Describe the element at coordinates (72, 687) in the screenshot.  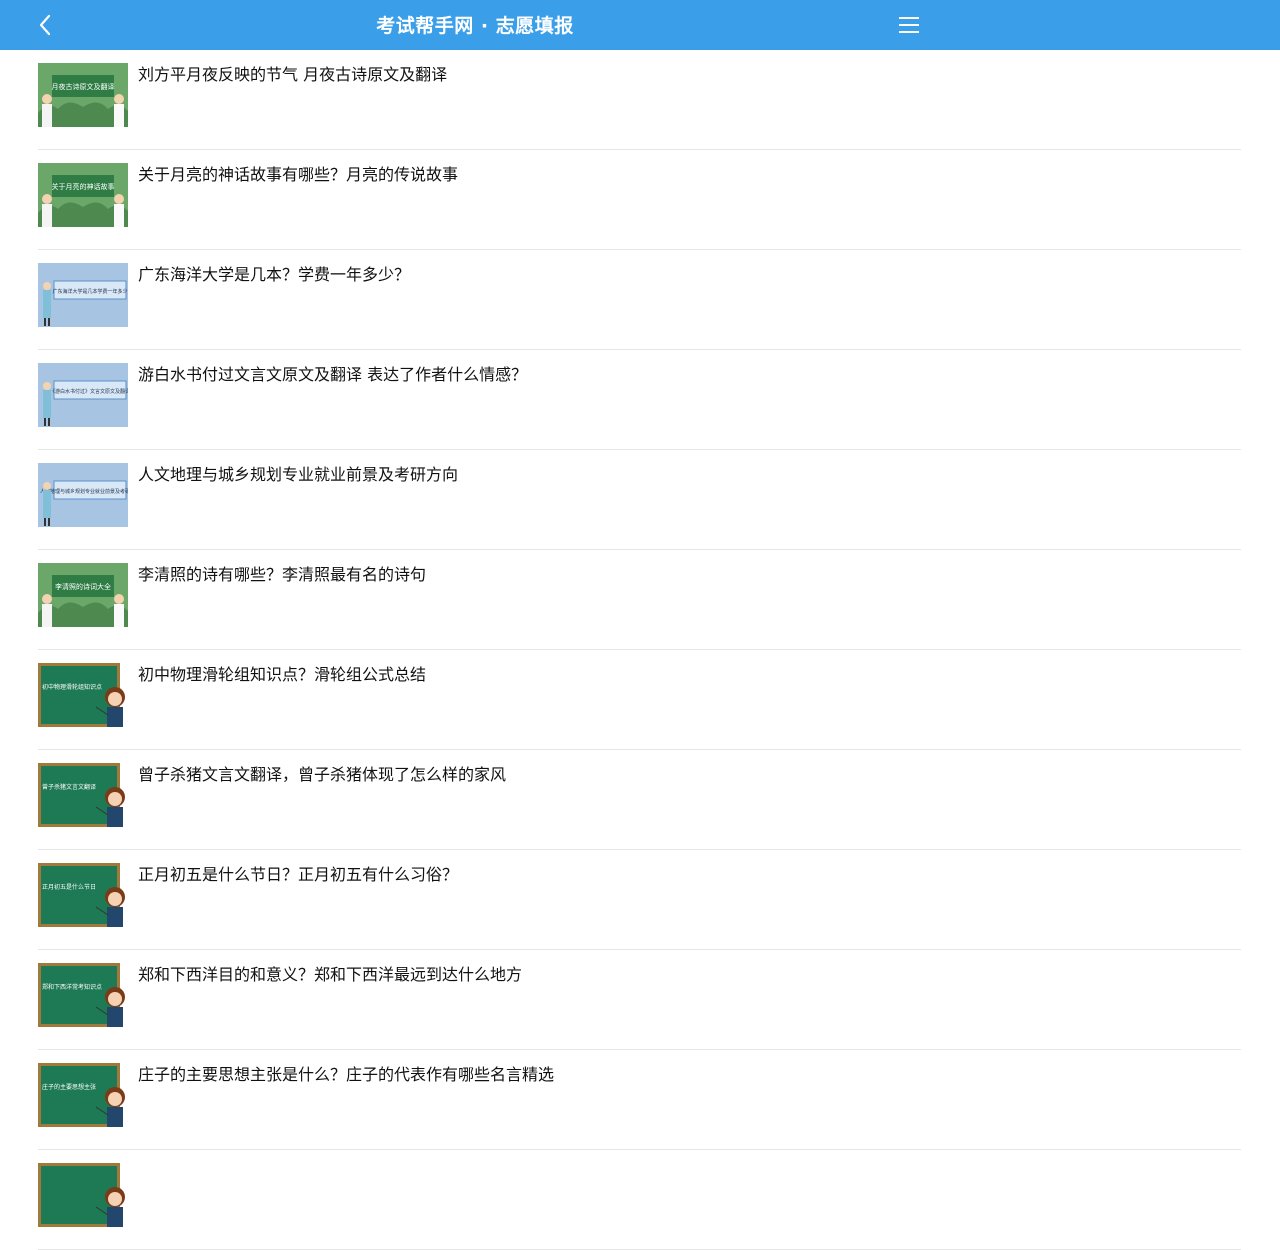
I see `thumbnail-caption: 初中物理滑轮组知识点` at that location.